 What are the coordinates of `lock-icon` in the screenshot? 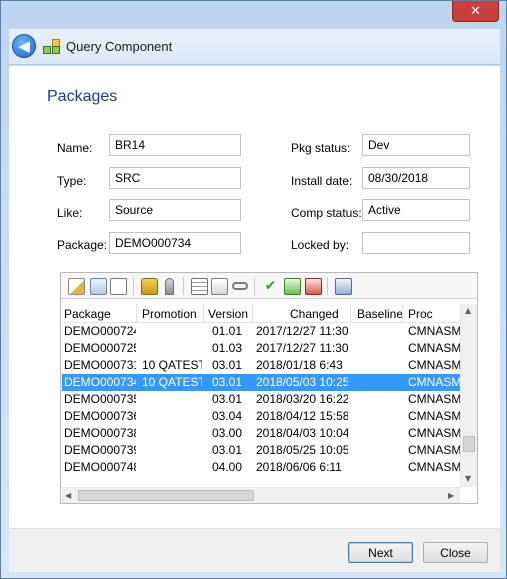 It's located at (149, 286).